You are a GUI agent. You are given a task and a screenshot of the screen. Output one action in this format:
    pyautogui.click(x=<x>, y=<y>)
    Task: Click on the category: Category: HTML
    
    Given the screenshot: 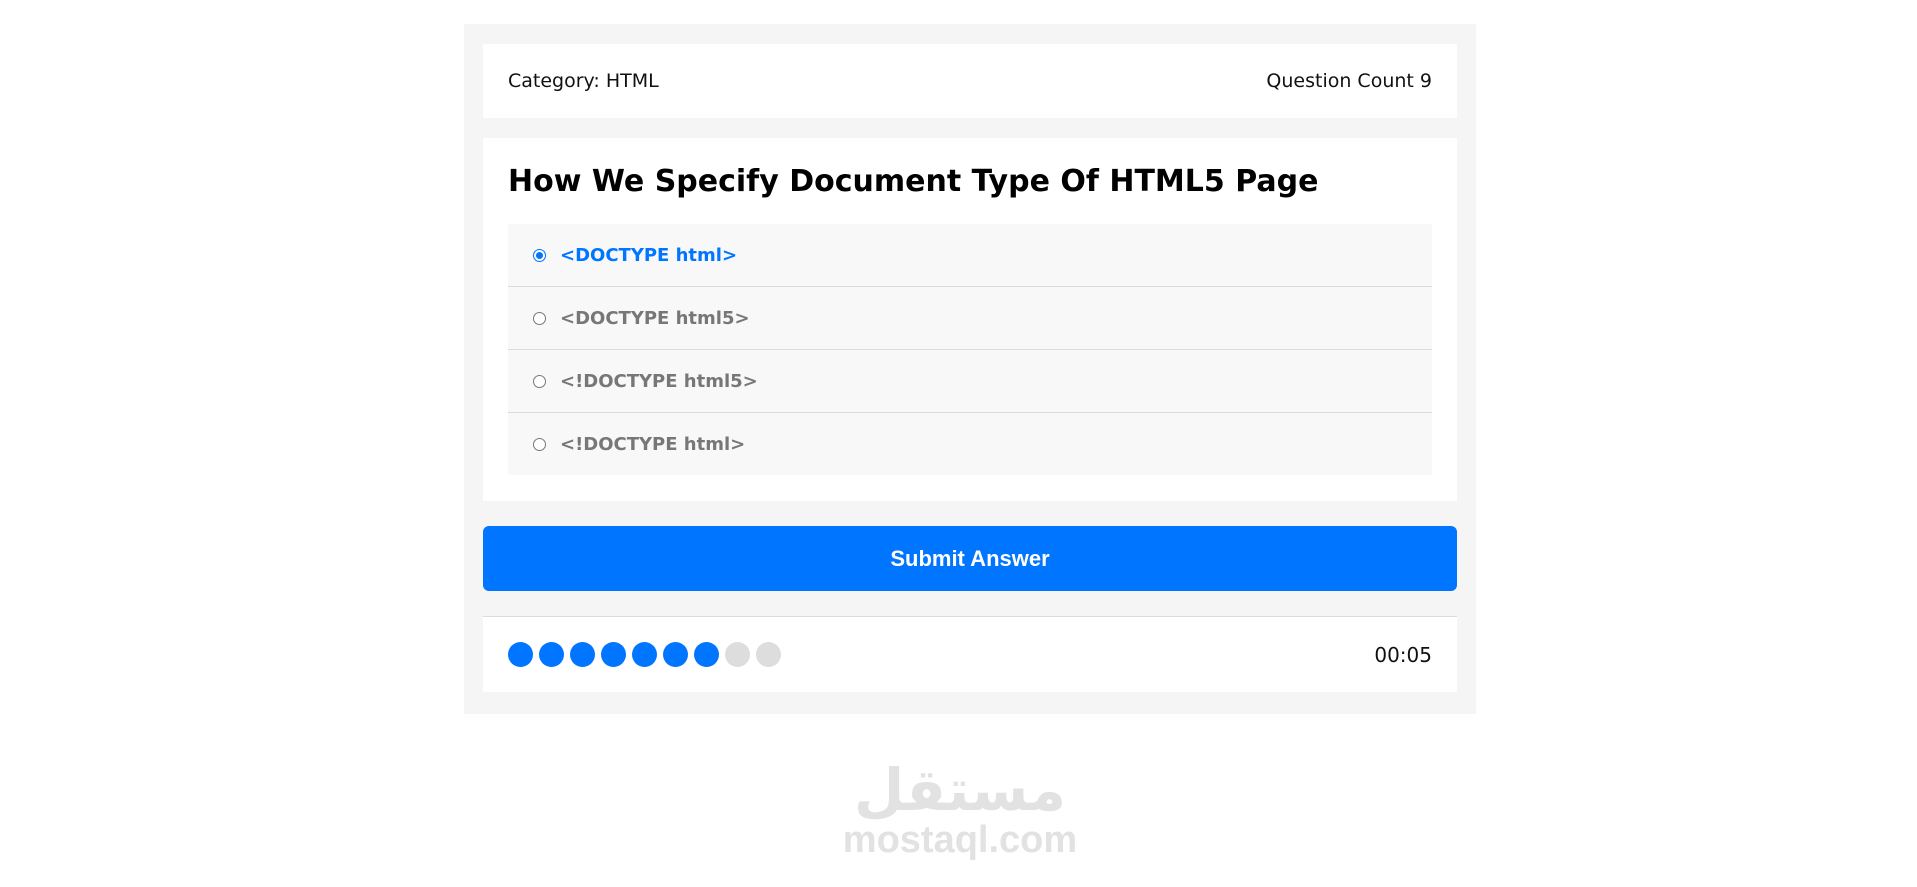 What is the action you would take?
    pyautogui.click(x=583, y=81)
    